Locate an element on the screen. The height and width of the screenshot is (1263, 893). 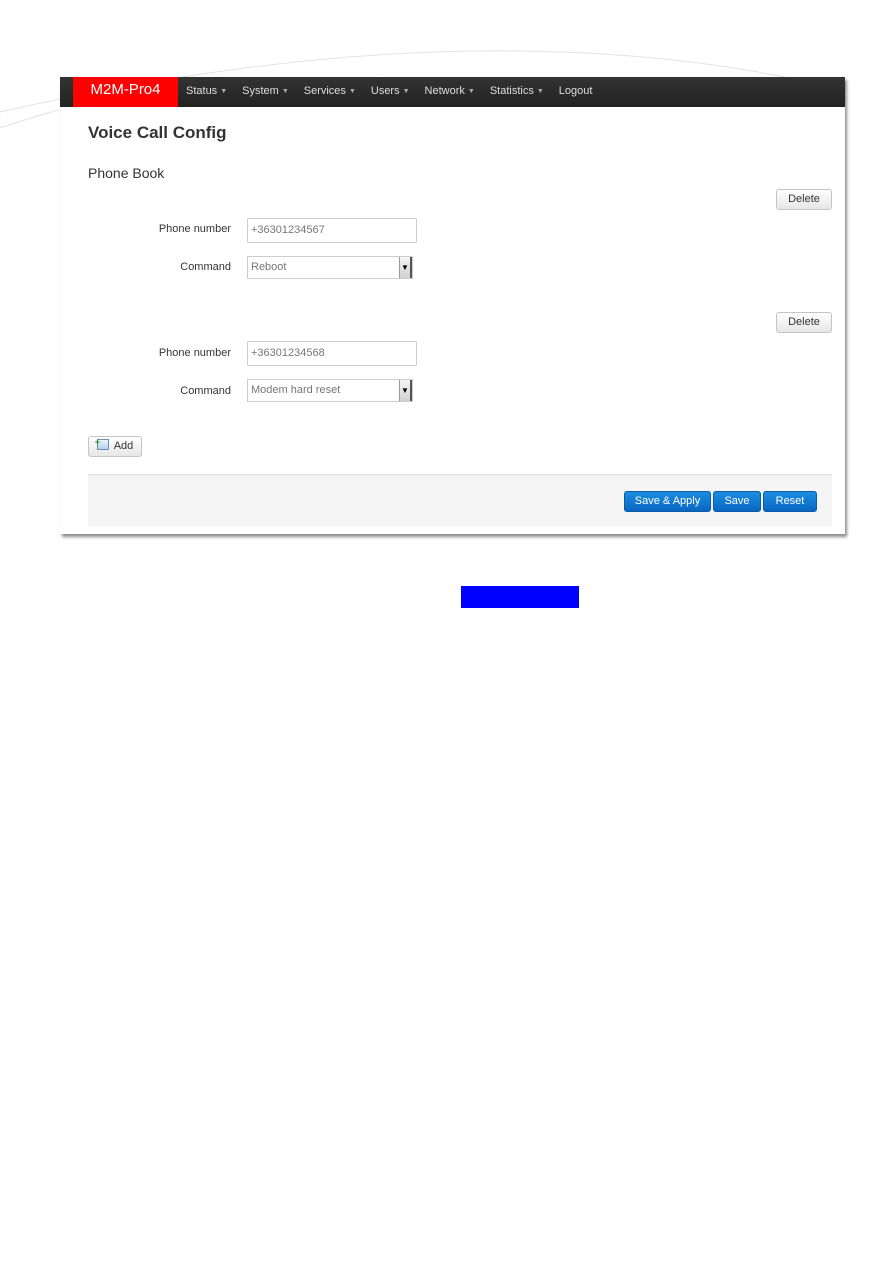
highlight-block is located at coordinates (520, 597).